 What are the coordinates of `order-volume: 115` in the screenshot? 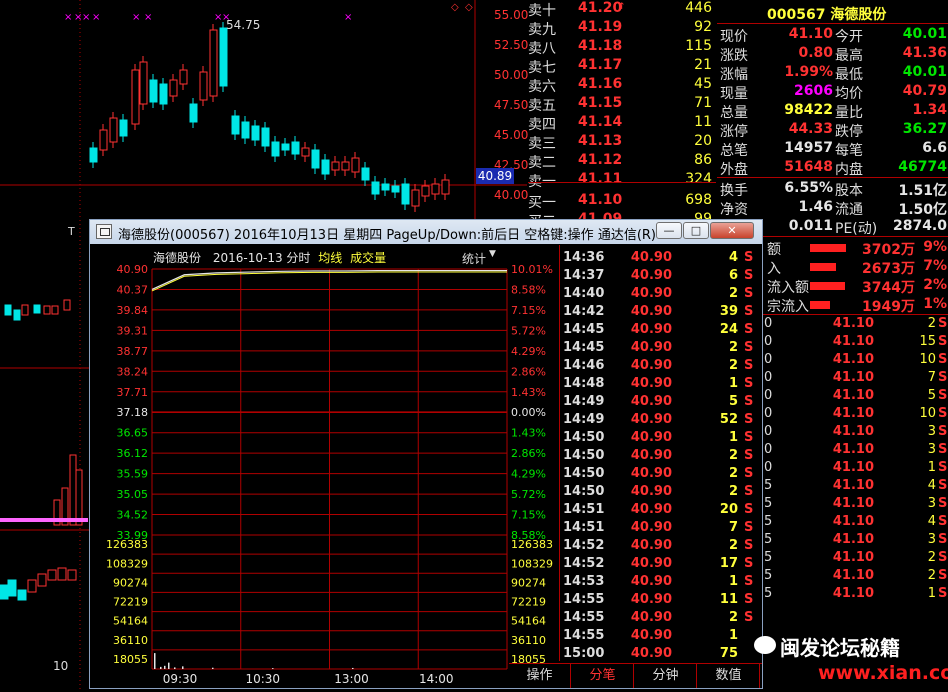 It's located at (698, 46).